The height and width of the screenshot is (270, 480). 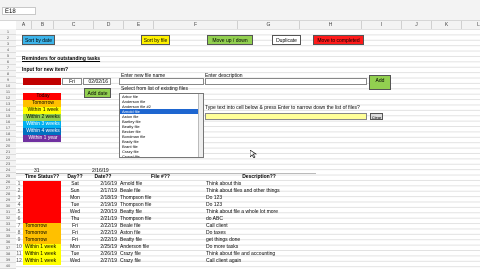 What do you see at coordinates (161, 81) in the screenshot?
I see `new-file-name-input` at bounding box center [161, 81].